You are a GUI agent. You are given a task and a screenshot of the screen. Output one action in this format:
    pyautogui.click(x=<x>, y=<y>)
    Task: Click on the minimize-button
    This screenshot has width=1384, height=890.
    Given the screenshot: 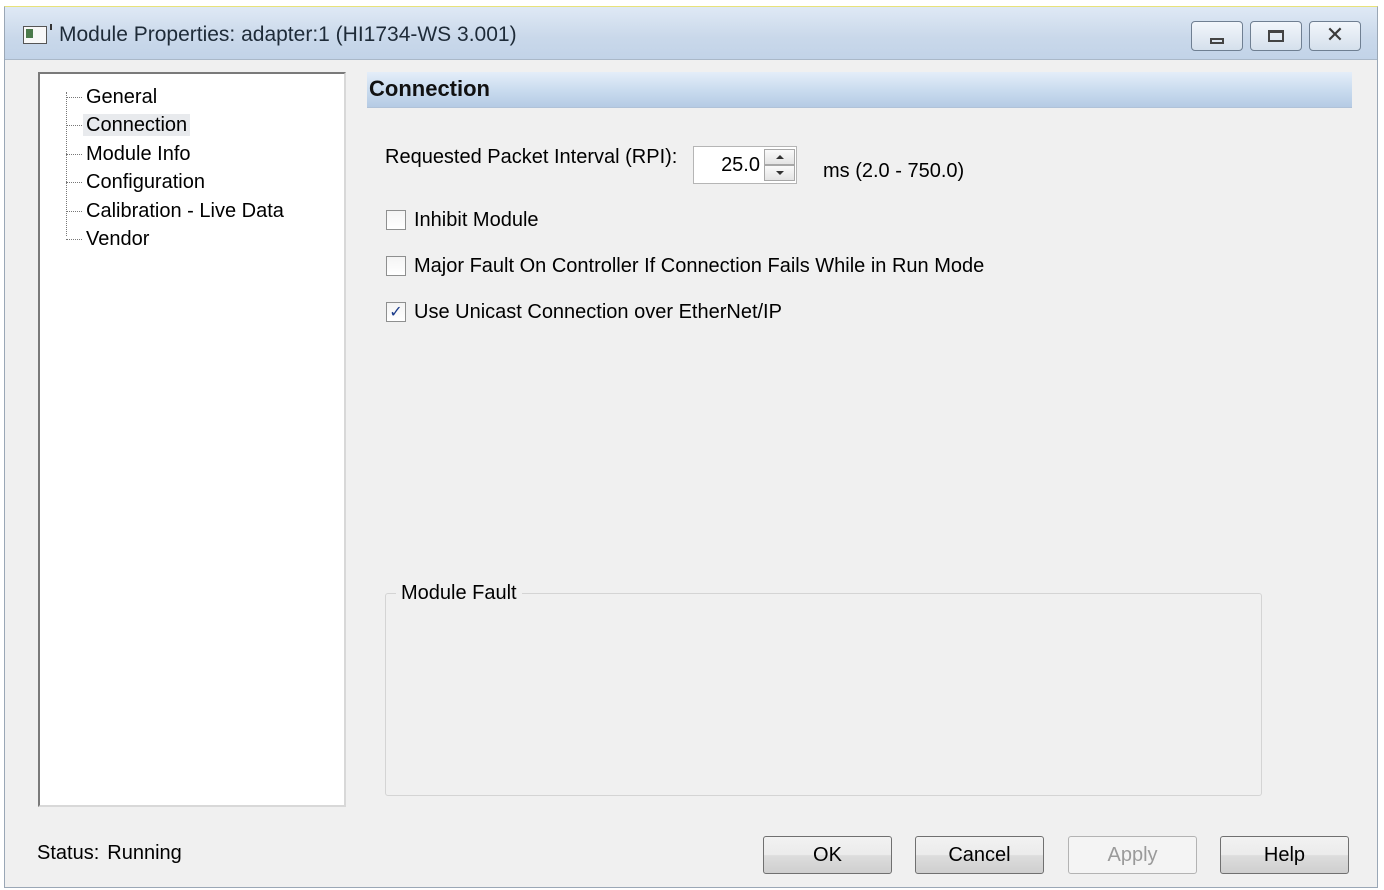 What is the action you would take?
    pyautogui.click(x=1217, y=36)
    